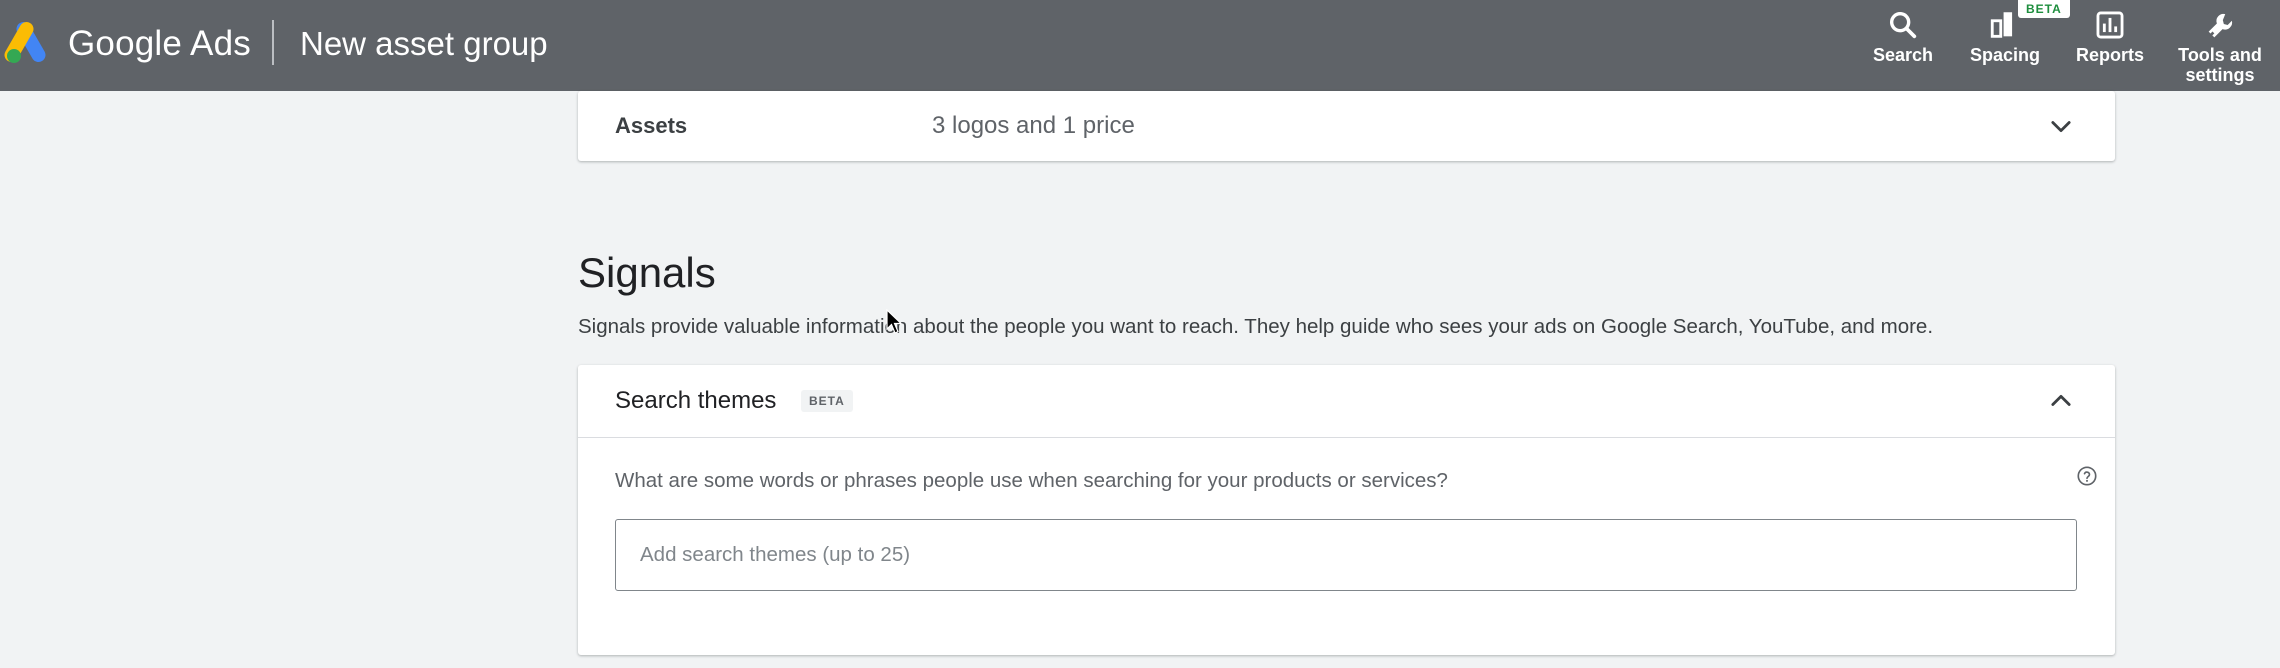  What do you see at coordinates (2087, 476) in the screenshot?
I see `help-icon` at bounding box center [2087, 476].